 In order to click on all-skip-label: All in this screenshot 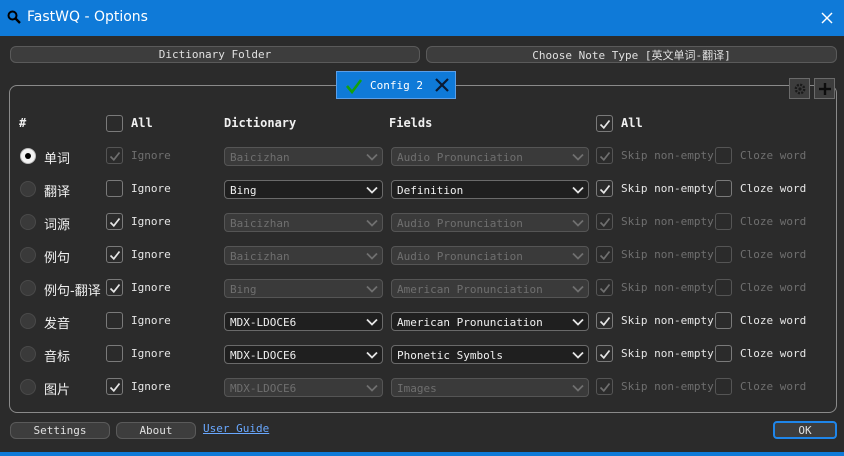, I will do `click(632, 123)`.